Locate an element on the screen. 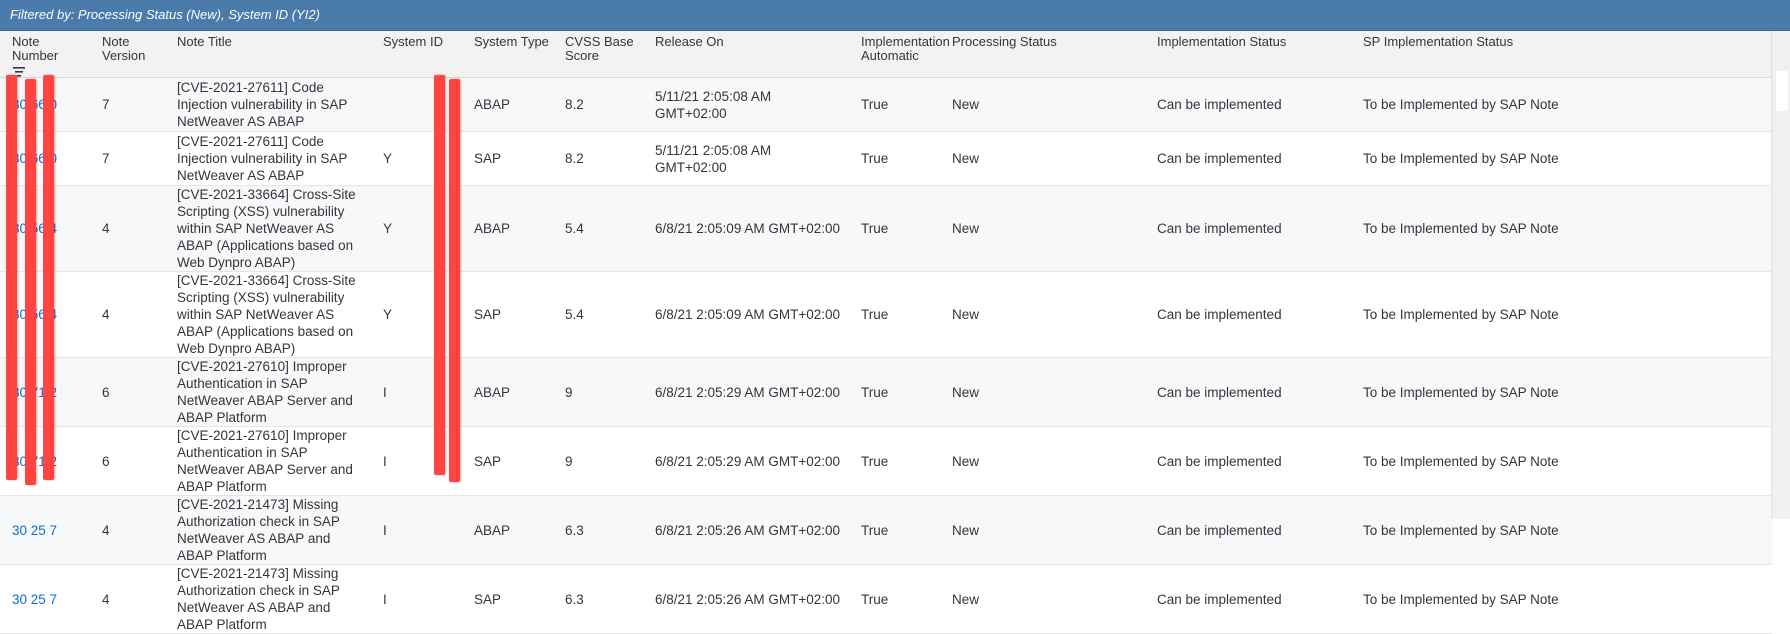 The image size is (1790, 634). release-on: 5/11/21 2:05:08 AM GMT+02:00 is located at coordinates (713, 158).